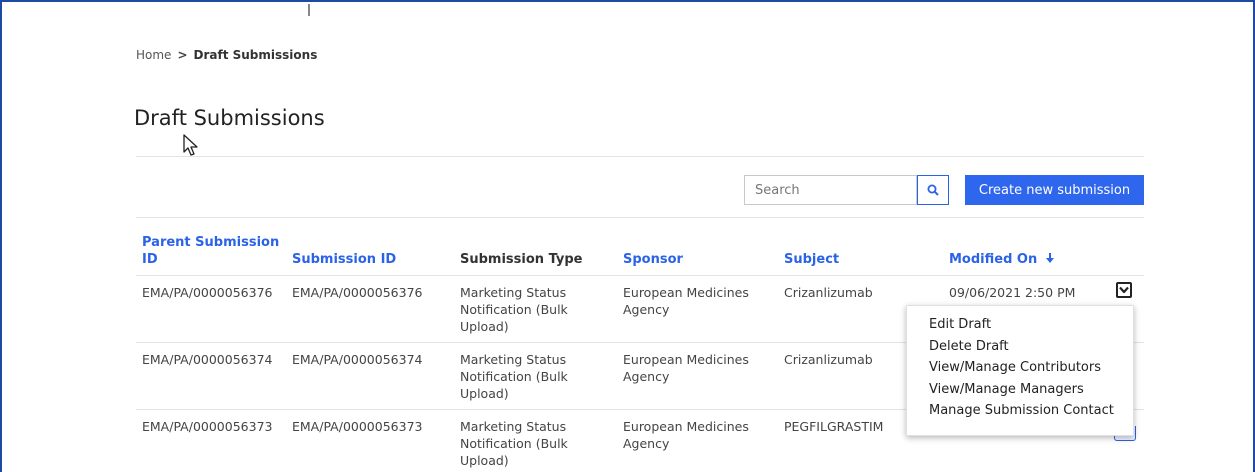  Describe the element at coordinates (1020, 347) in the screenshot. I see `menu-item-delete-draft: Delete Draft` at that location.